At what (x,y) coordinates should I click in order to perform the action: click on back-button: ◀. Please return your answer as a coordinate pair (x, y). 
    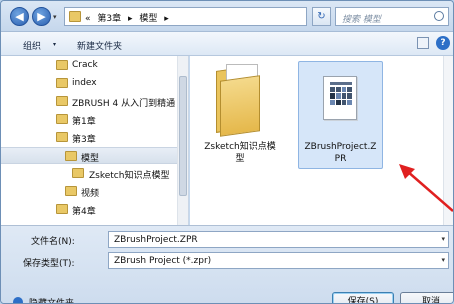
    Looking at the image, I should click on (19, 16).